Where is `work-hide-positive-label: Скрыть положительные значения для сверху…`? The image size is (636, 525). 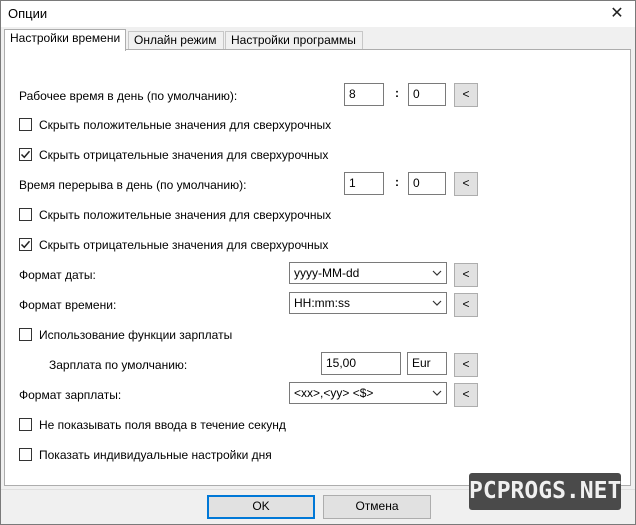 work-hide-positive-label: Скрыть положительные значения для сверху… is located at coordinates (185, 125).